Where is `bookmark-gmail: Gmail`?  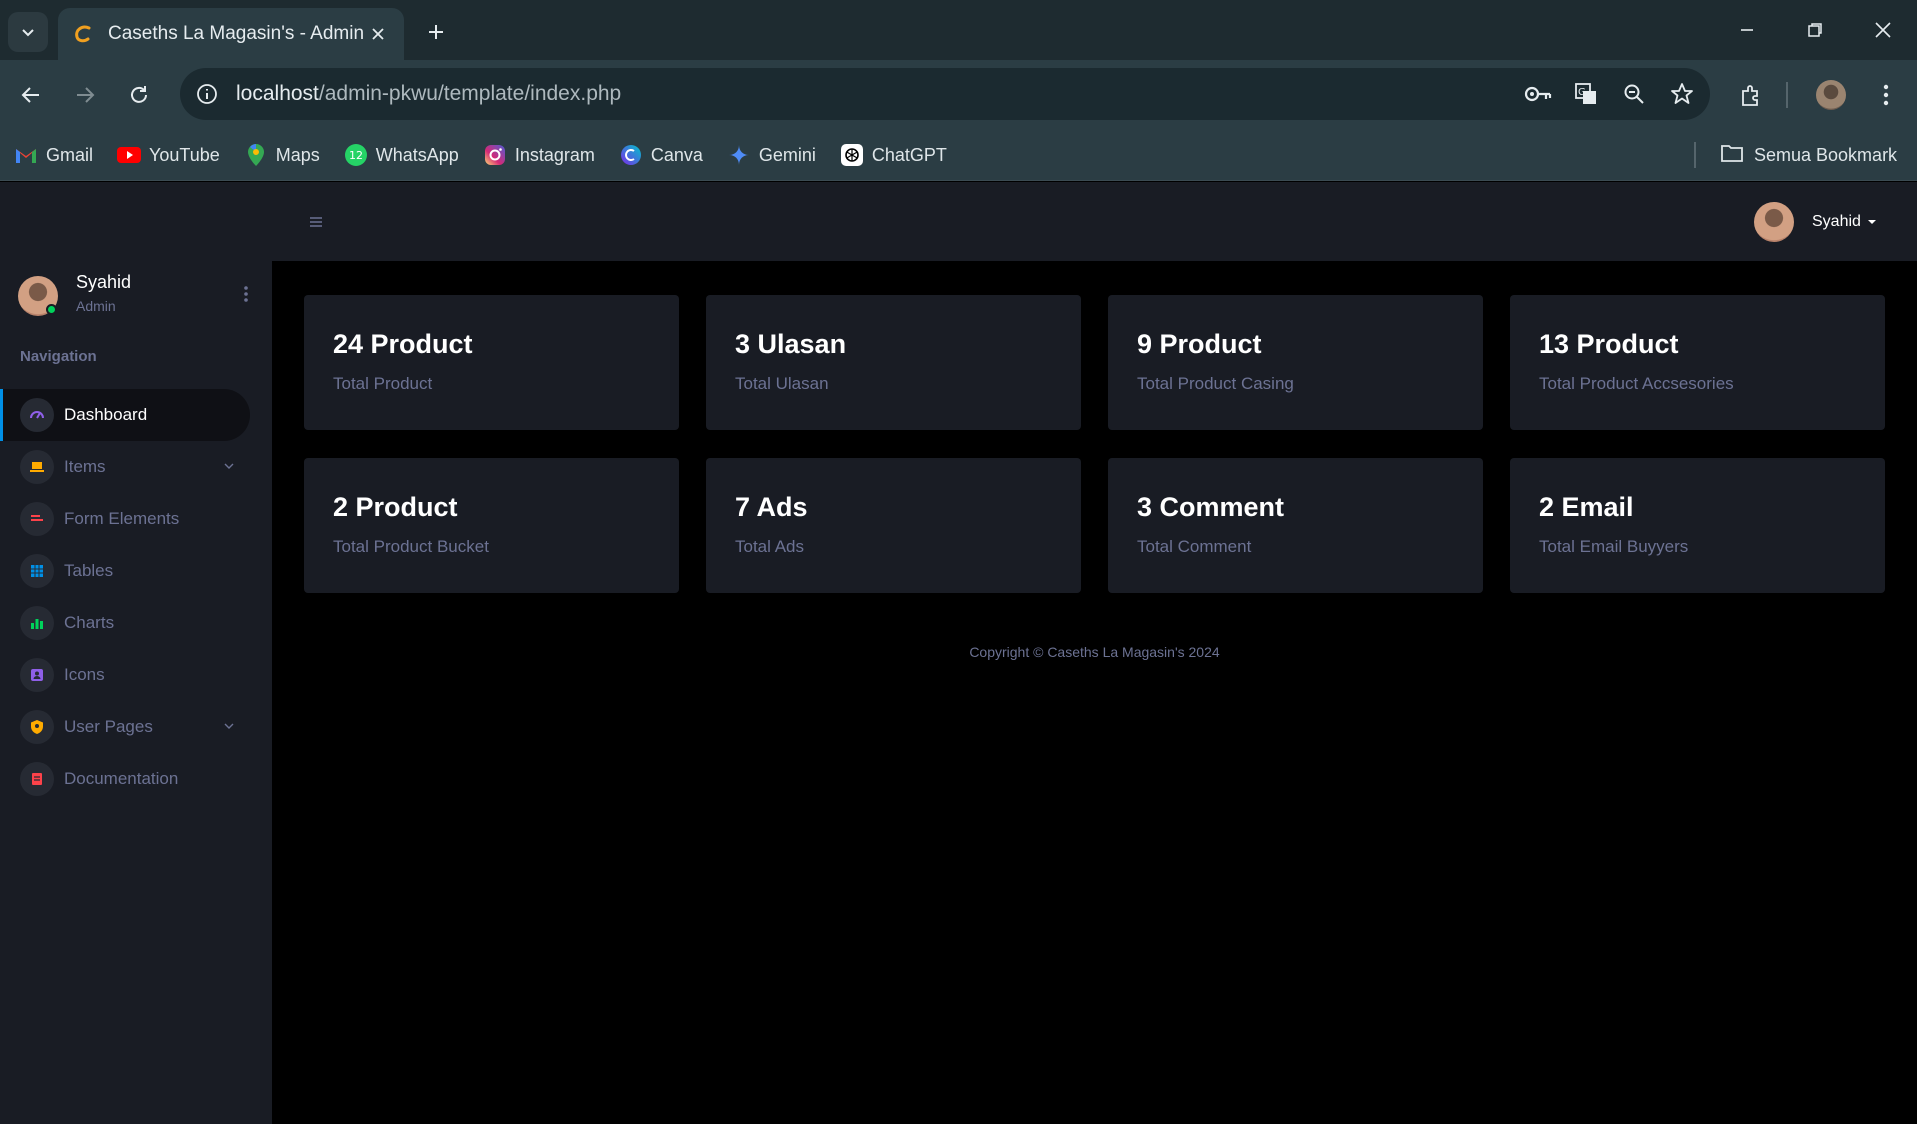
bookmark-gmail: Gmail is located at coordinates (53, 155).